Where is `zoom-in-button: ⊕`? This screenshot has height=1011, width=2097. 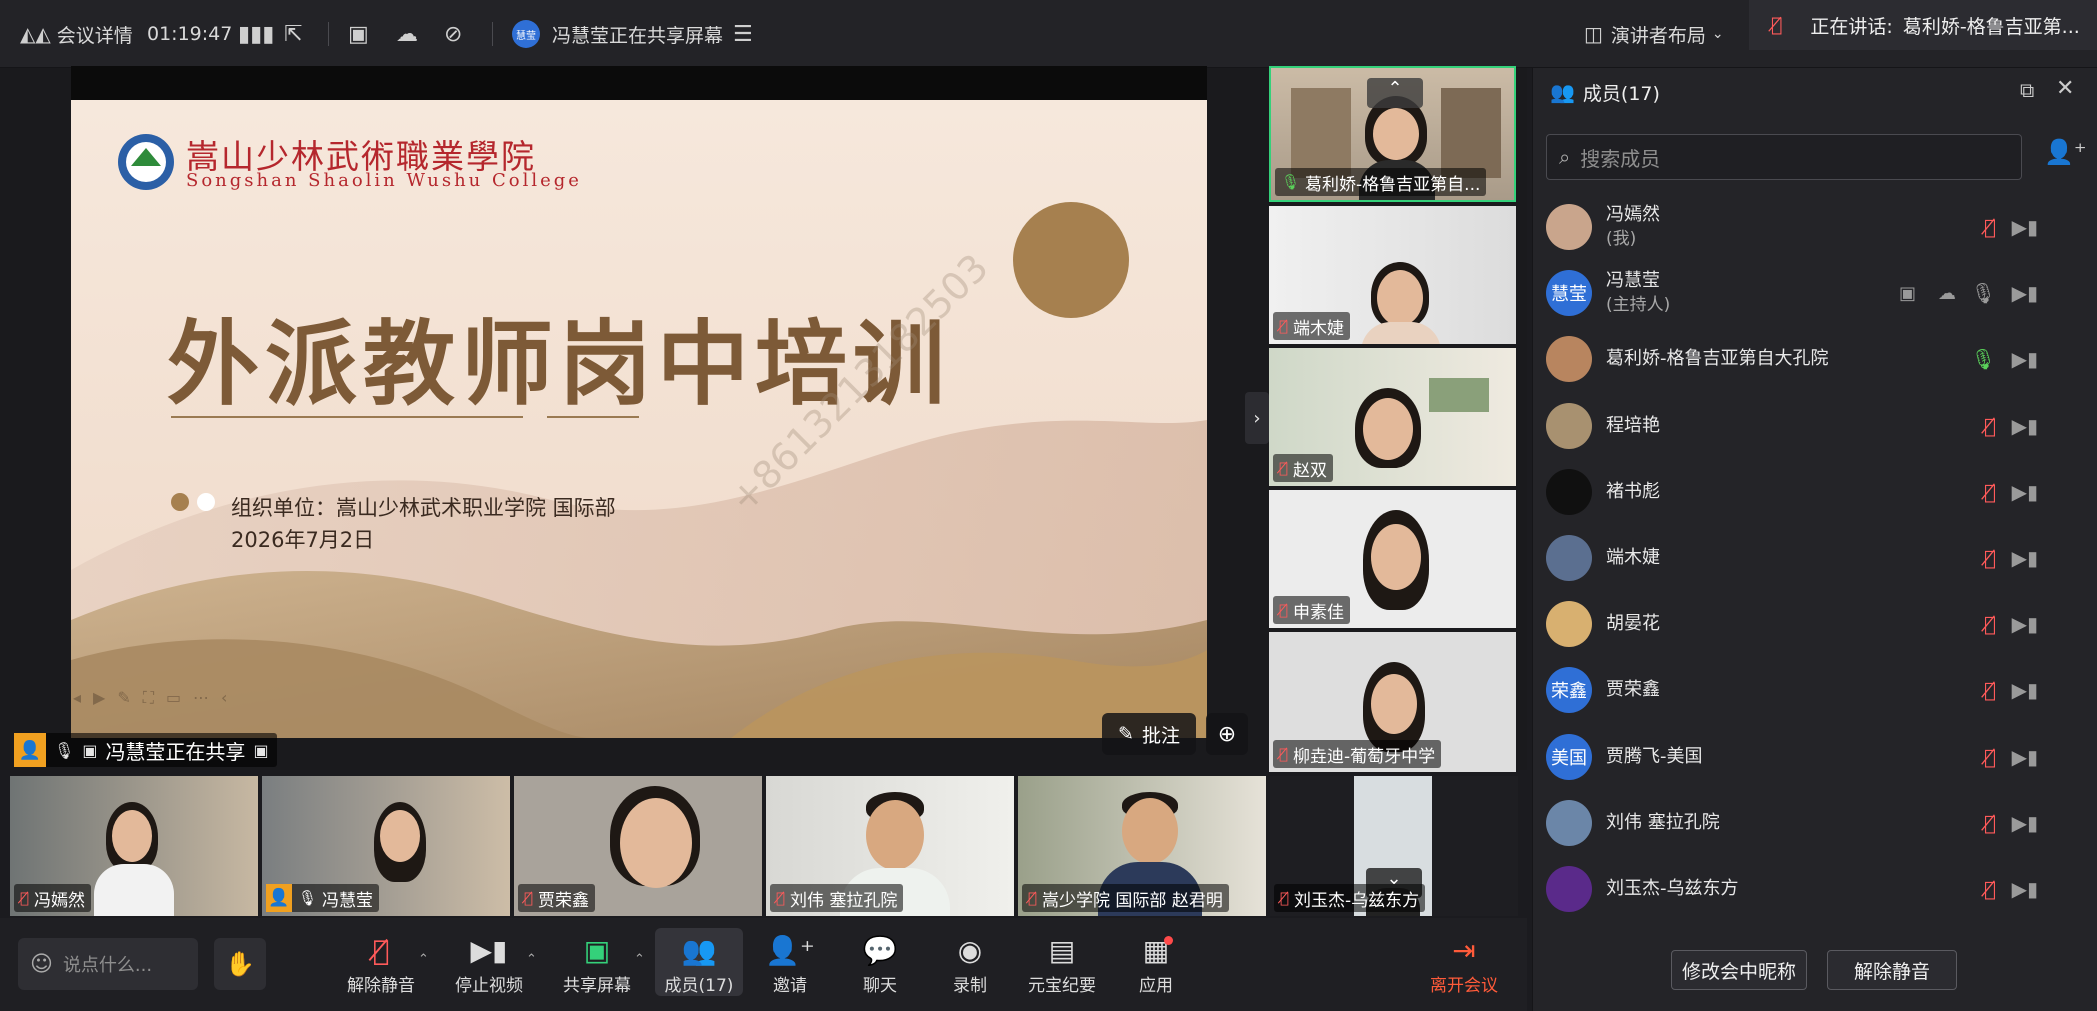 zoom-in-button: ⊕ is located at coordinates (1227, 734).